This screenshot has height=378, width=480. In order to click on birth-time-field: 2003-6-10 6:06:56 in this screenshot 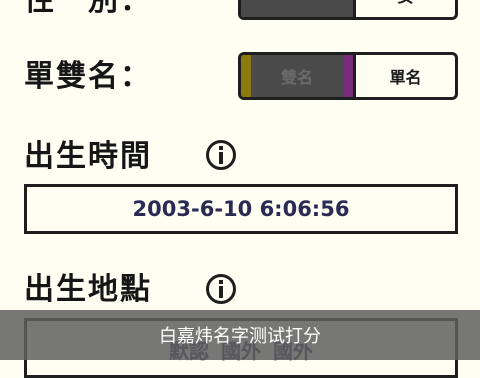, I will do `click(241, 209)`.